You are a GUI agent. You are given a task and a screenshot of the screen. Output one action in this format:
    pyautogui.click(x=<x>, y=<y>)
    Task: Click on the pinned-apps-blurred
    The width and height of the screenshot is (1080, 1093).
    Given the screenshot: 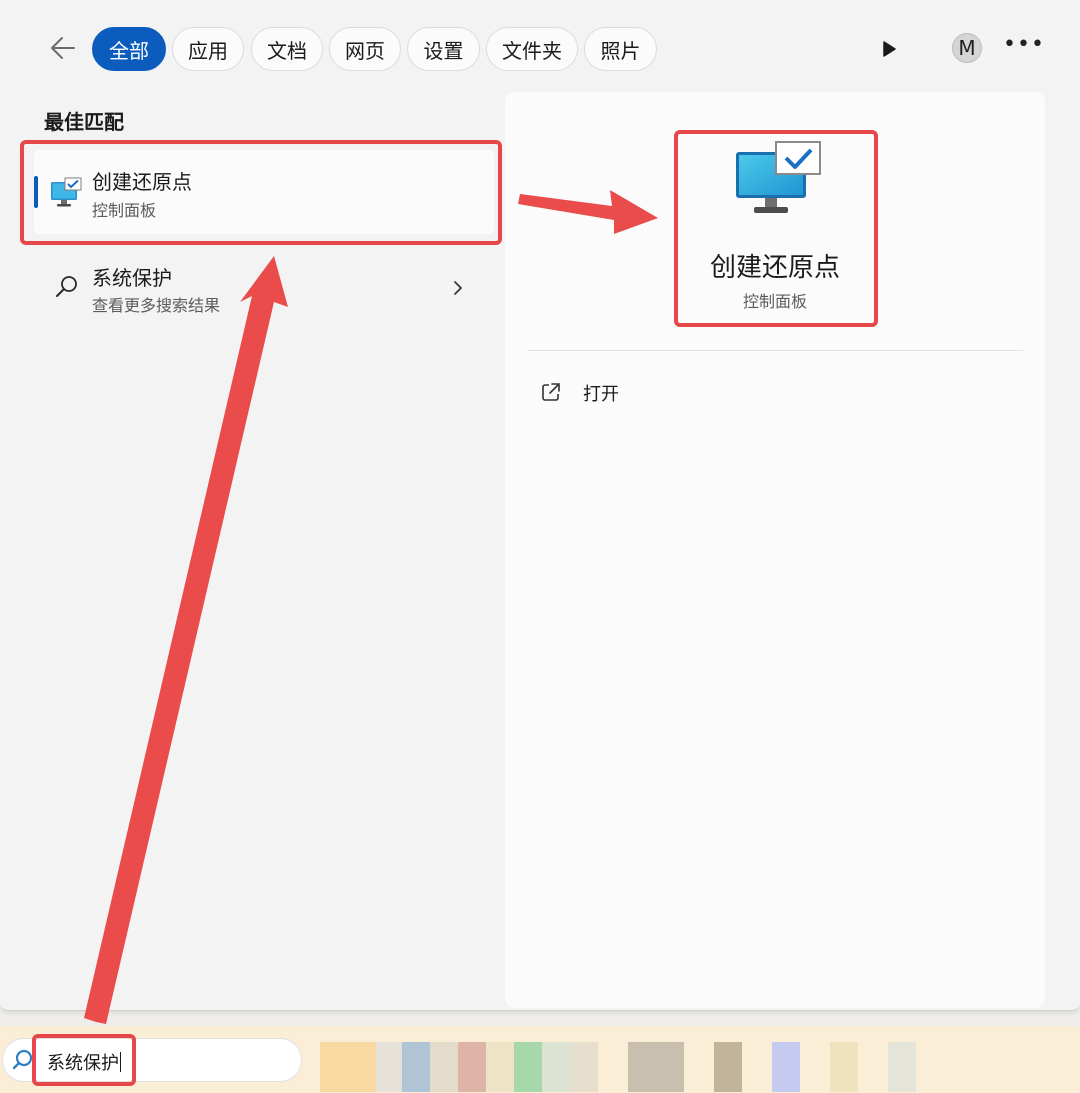 What is the action you would take?
    pyautogui.click(x=626, y=1067)
    